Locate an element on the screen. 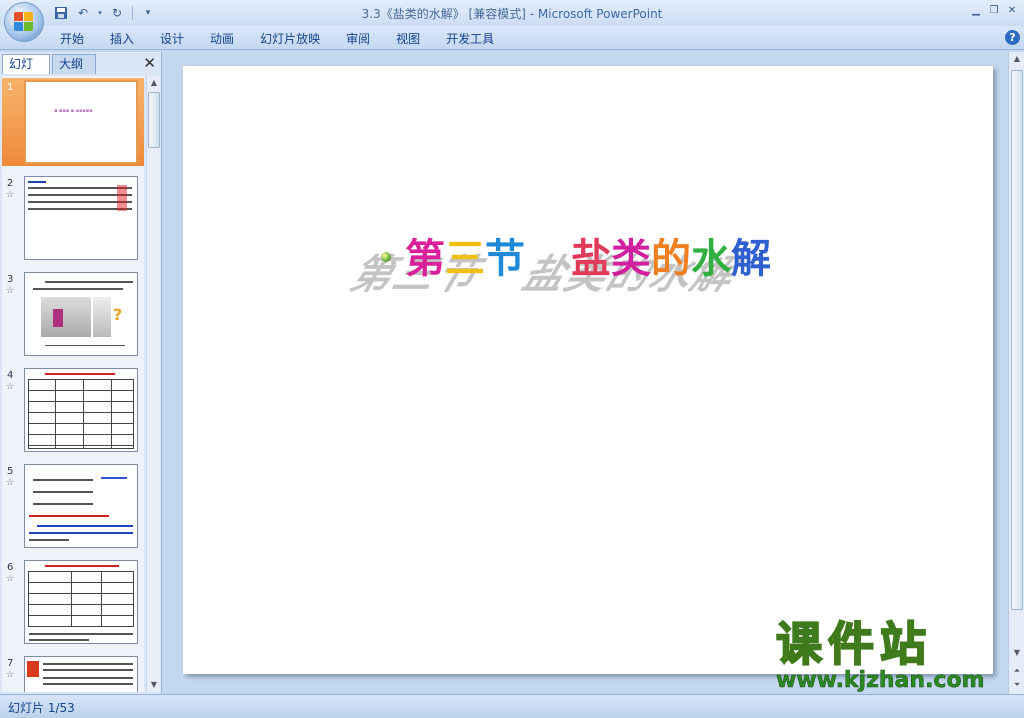 This screenshot has width=1024, height=718. thumbnail-row-4: 4 ☆ is located at coordinates (73, 410).